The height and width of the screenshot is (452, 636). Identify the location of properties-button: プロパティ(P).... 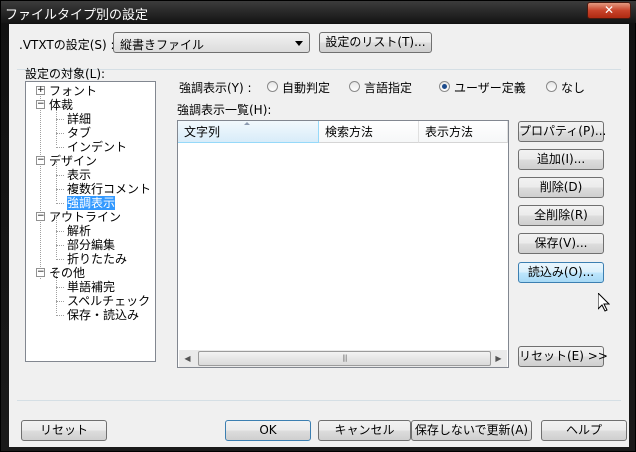
(562, 131).